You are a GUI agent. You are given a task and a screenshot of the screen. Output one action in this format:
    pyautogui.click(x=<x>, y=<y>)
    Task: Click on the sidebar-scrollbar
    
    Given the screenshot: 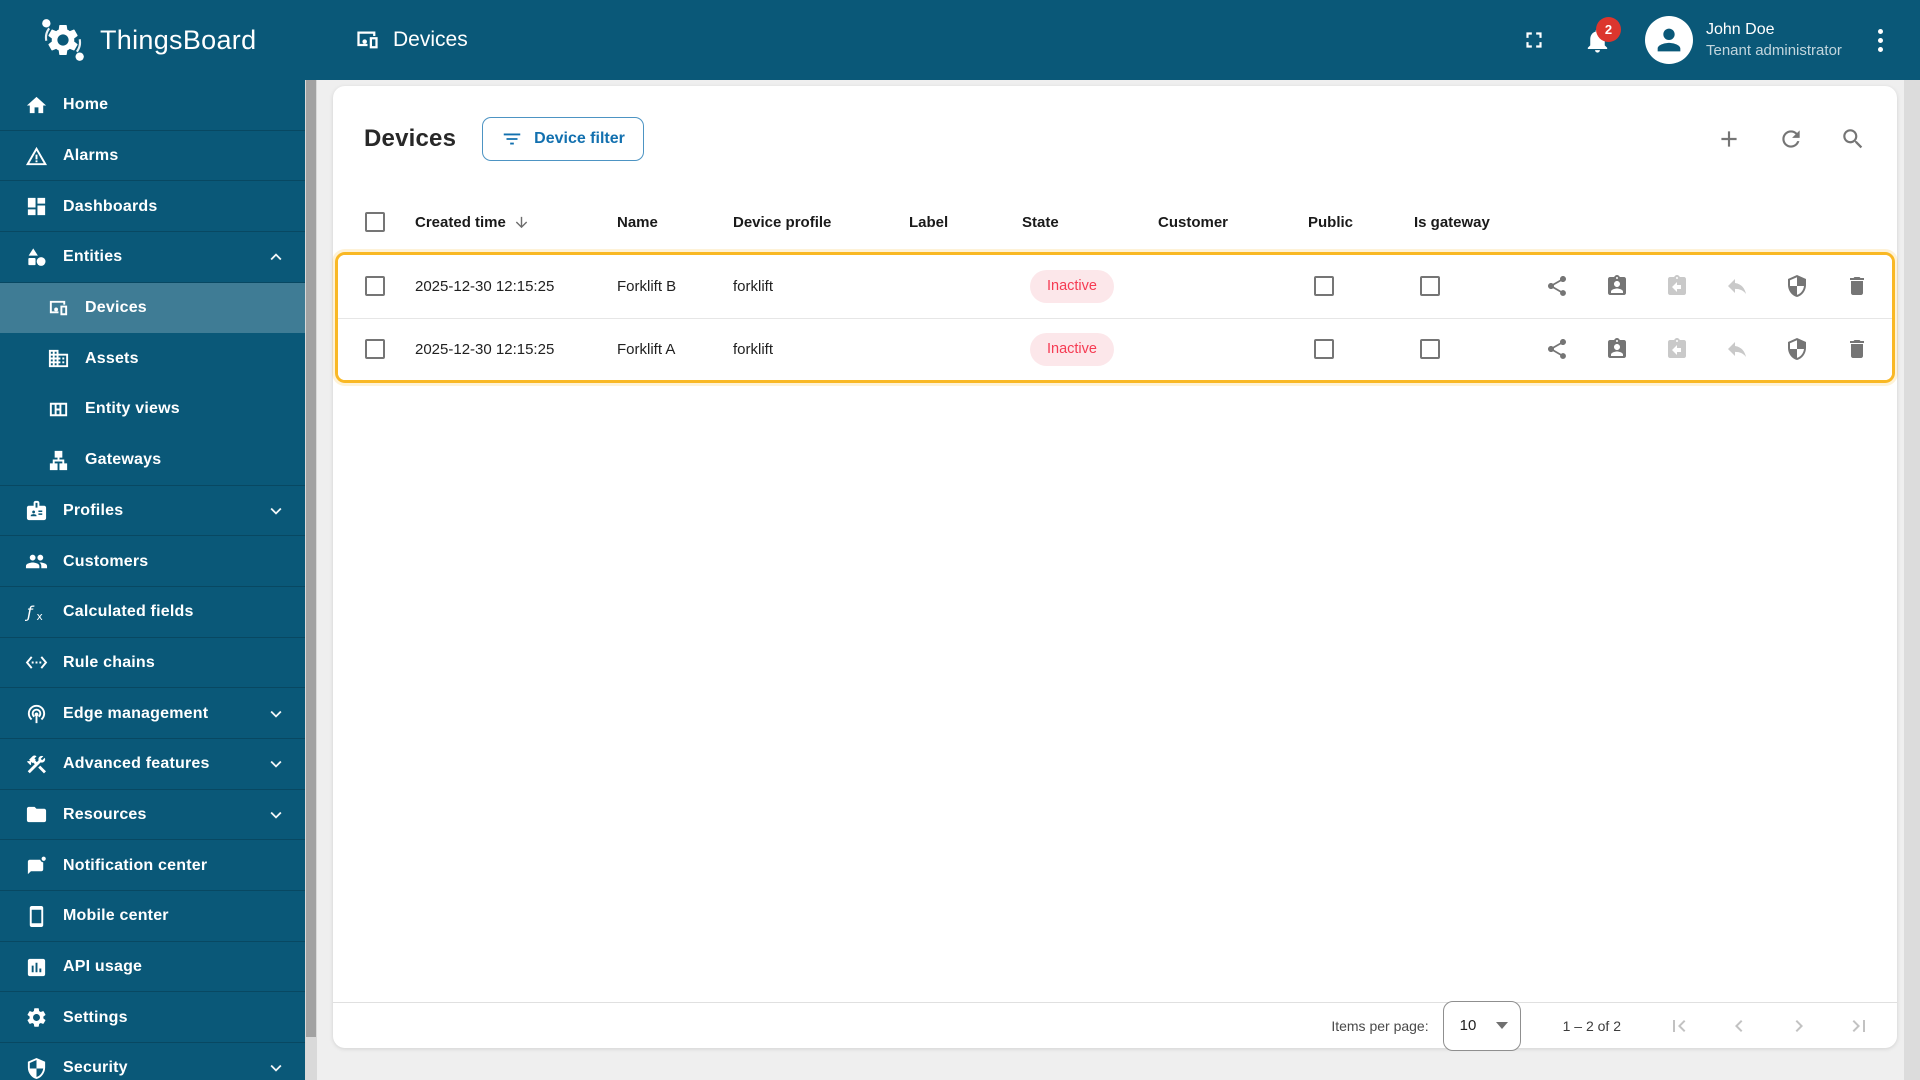 What is the action you would take?
    pyautogui.click(x=311, y=580)
    